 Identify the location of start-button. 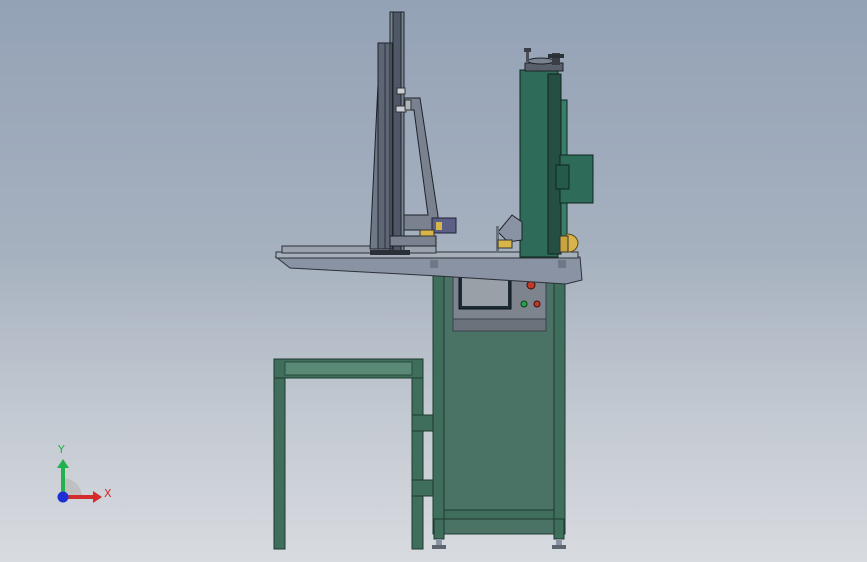
(524, 304).